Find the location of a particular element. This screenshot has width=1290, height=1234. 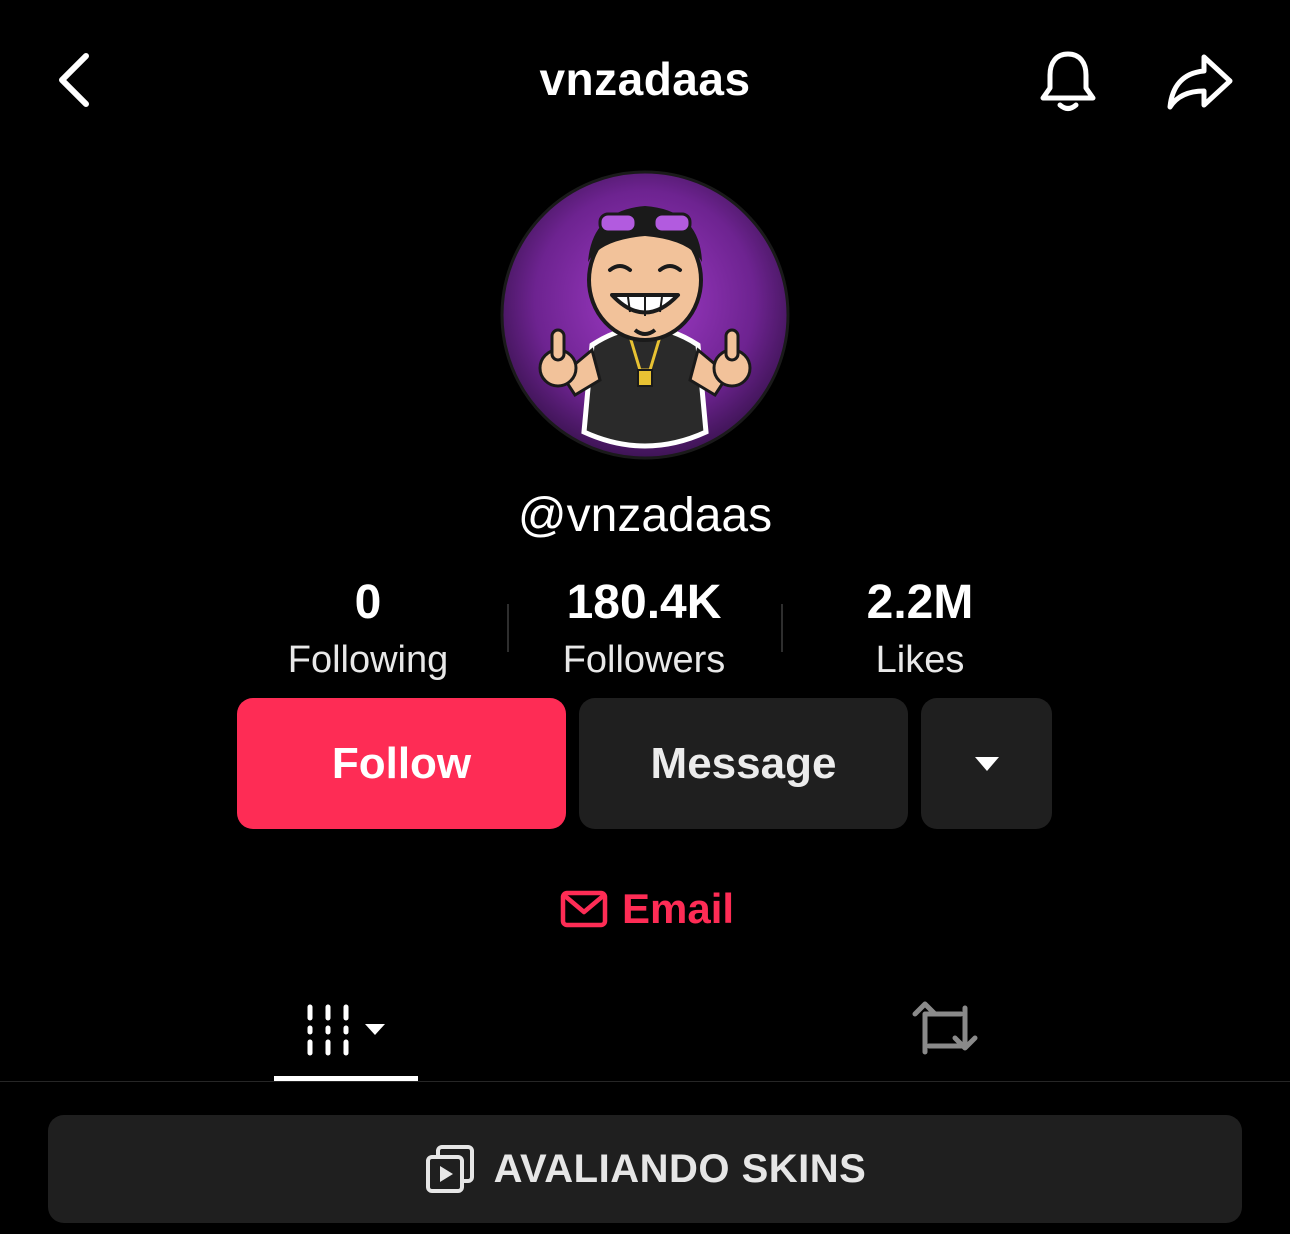

grid-lines-icon is located at coordinates (346, 1030).